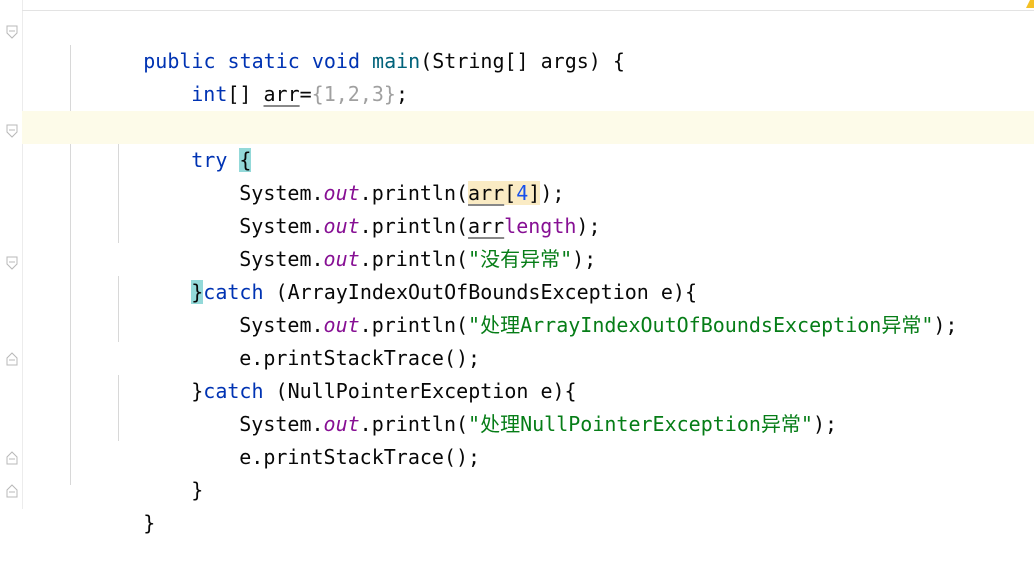 The image size is (1034, 573). Describe the element at coordinates (528, 372) in the screenshot. I see `code-line: }catch (NullPointerException e){` at that location.